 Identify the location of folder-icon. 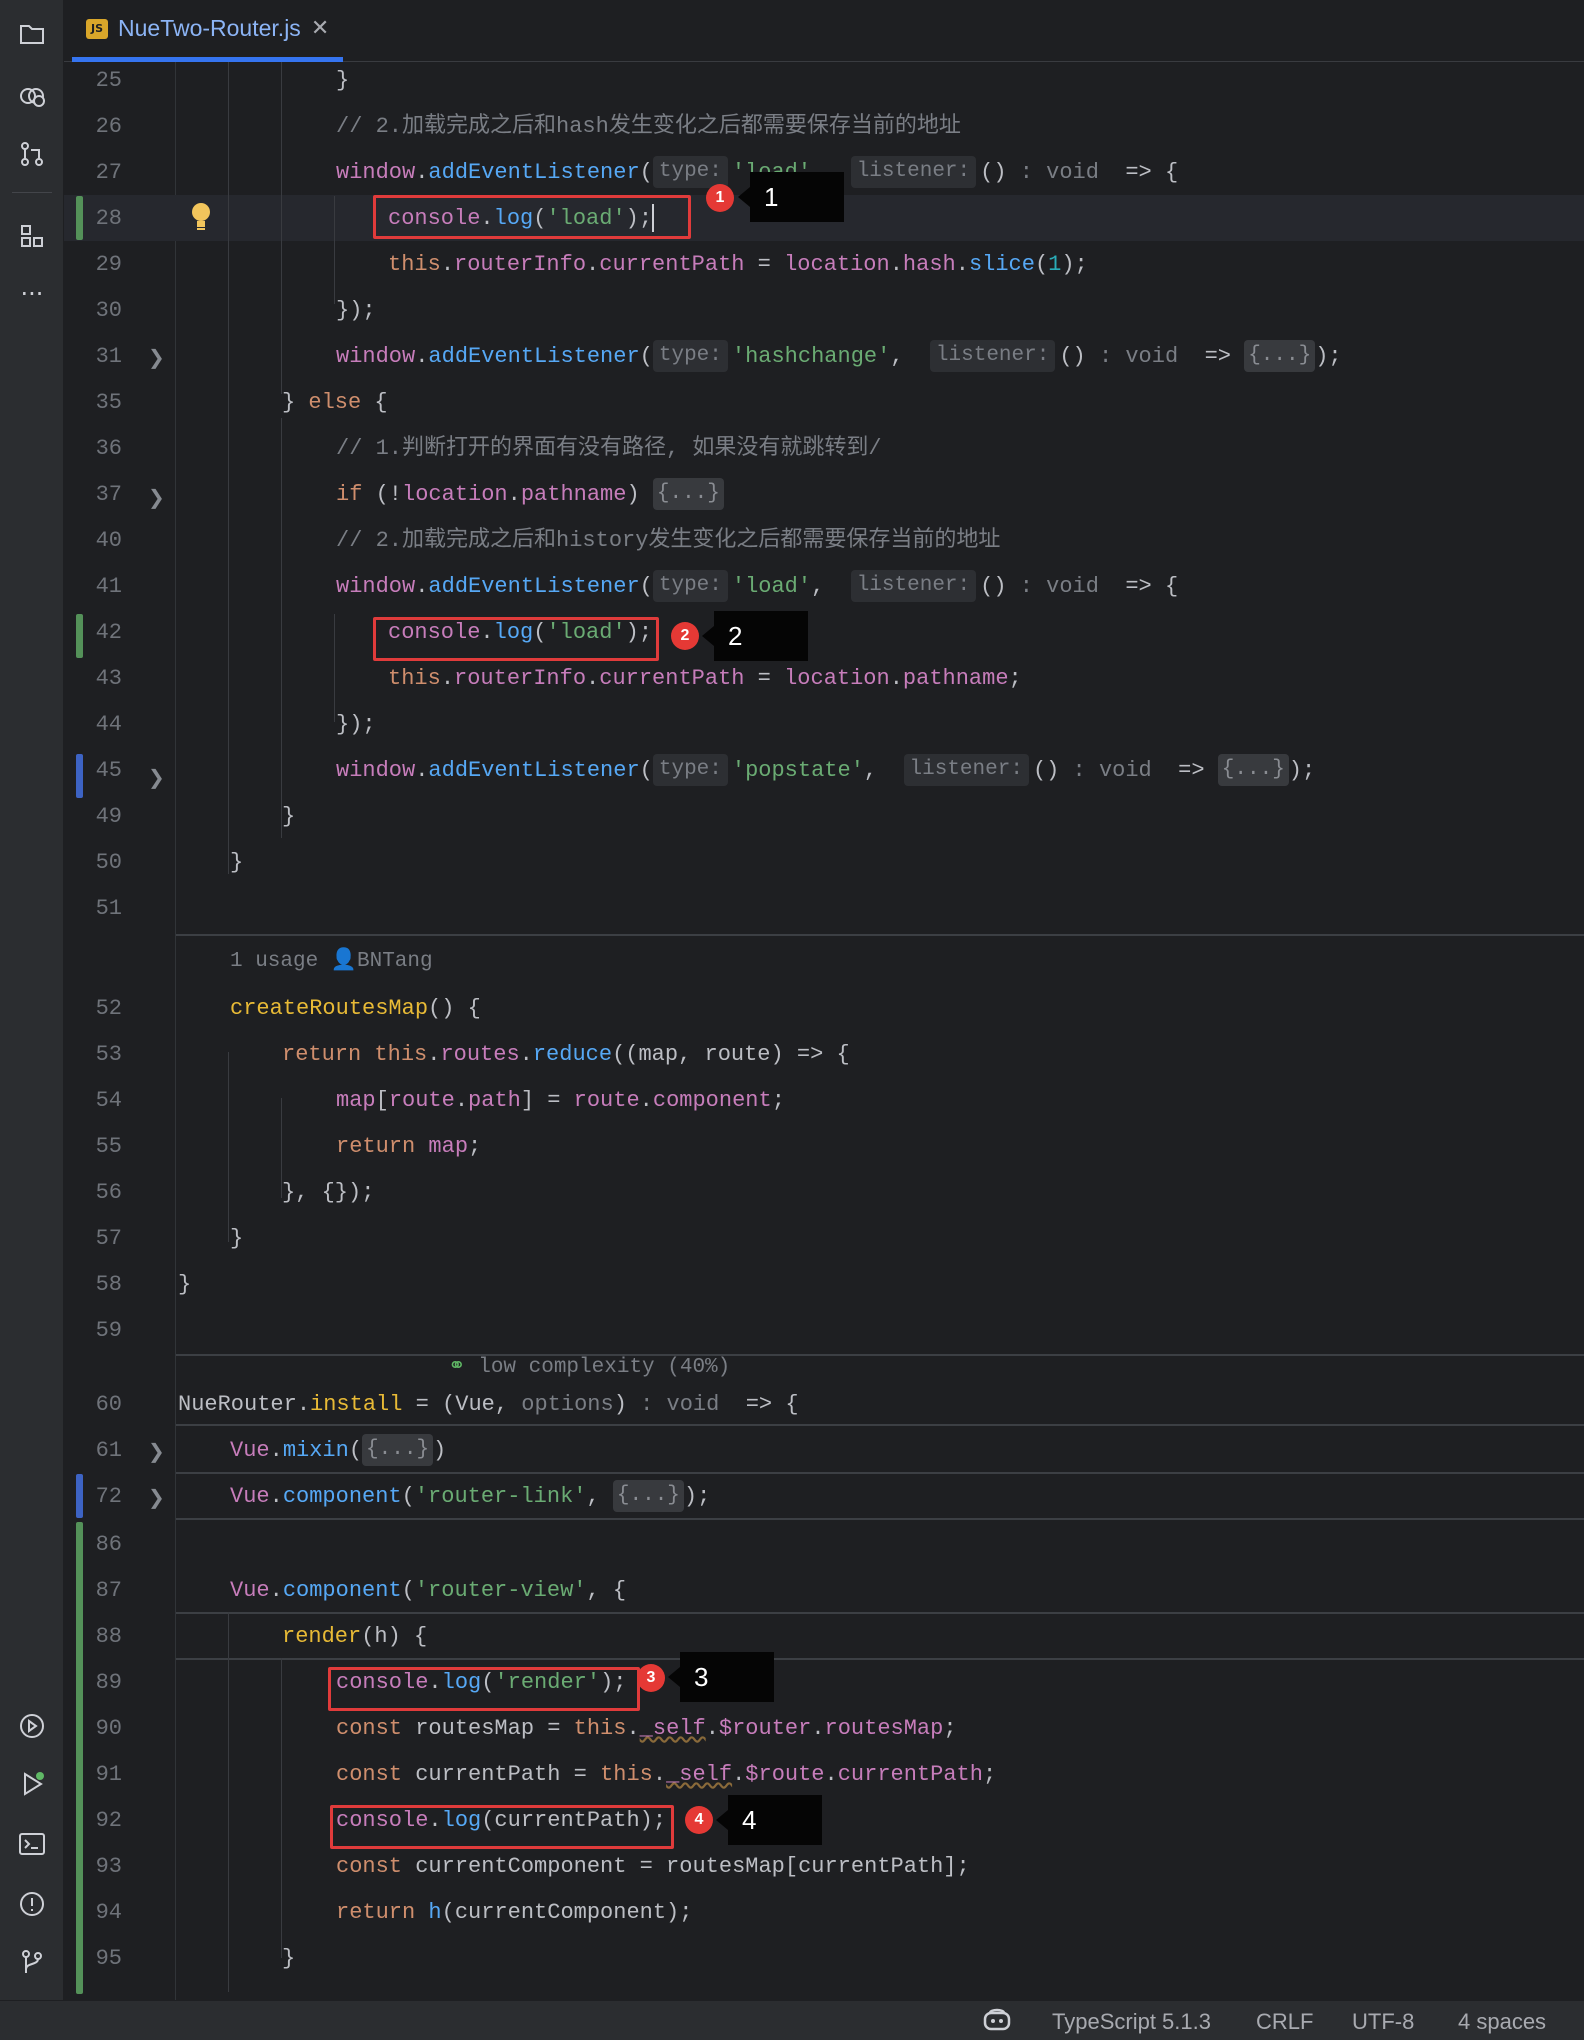
(32, 34).